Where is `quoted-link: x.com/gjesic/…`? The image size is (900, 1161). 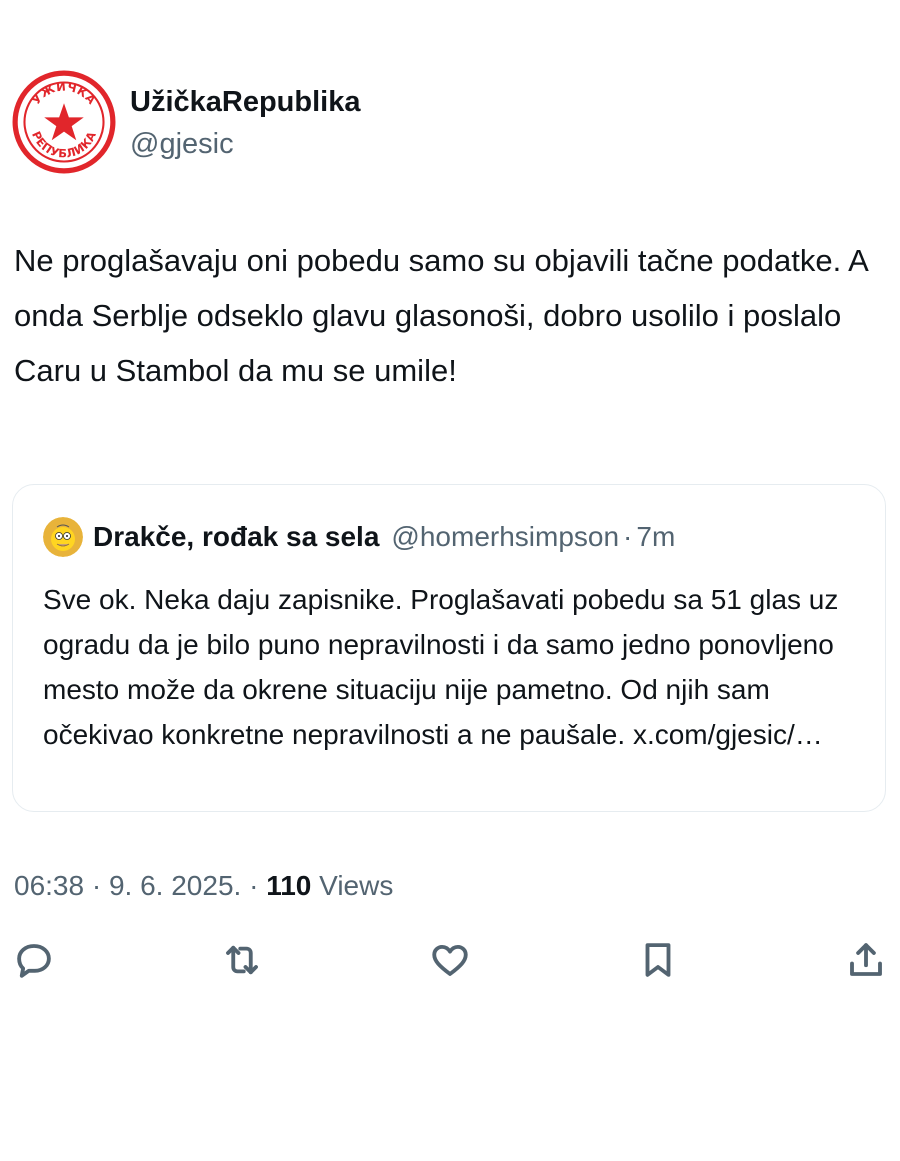
quoted-link: x.com/gjesic/… is located at coordinates (728, 734).